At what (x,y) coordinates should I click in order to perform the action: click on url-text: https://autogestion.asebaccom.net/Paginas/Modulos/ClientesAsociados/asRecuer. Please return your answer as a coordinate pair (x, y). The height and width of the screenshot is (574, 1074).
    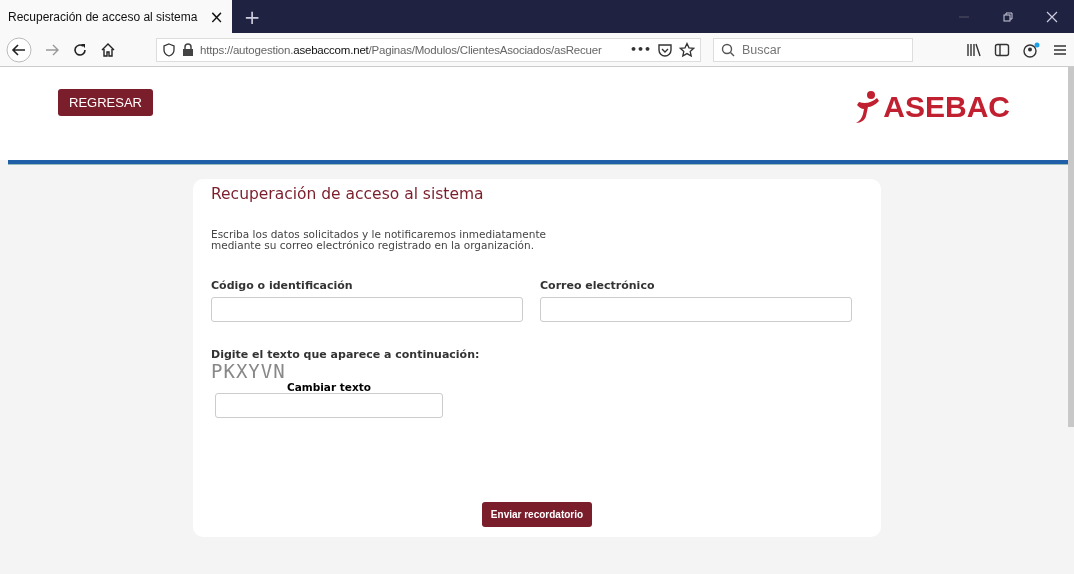
    Looking at the image, I should click on (401, 49).